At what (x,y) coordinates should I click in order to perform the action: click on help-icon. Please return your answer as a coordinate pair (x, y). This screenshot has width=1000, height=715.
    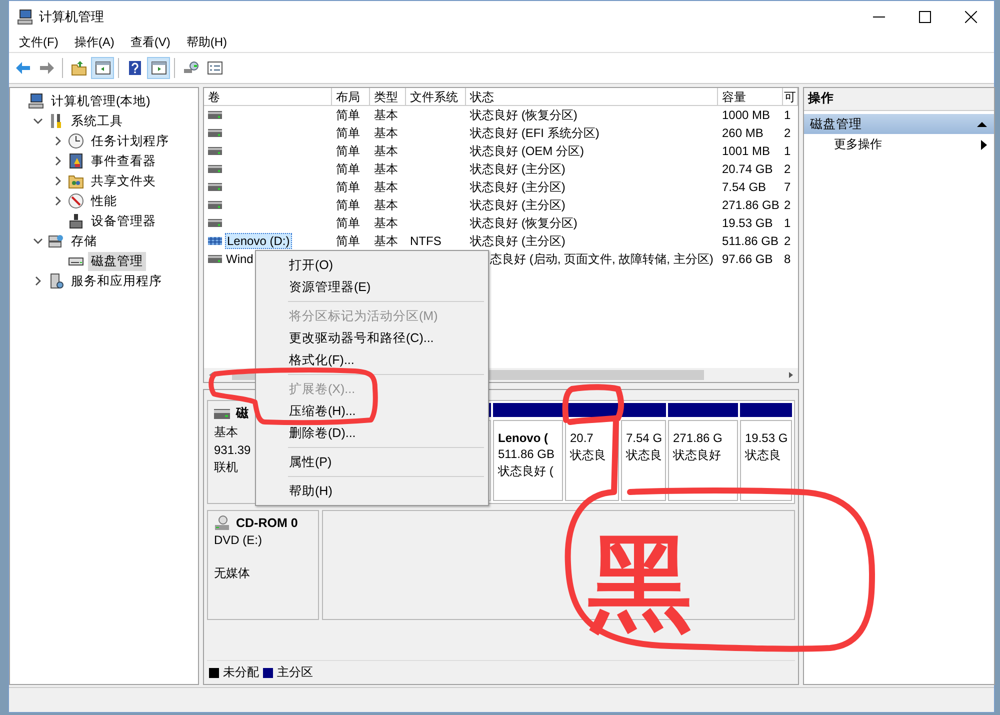
    Looking at the image, I should click on (134, 68).